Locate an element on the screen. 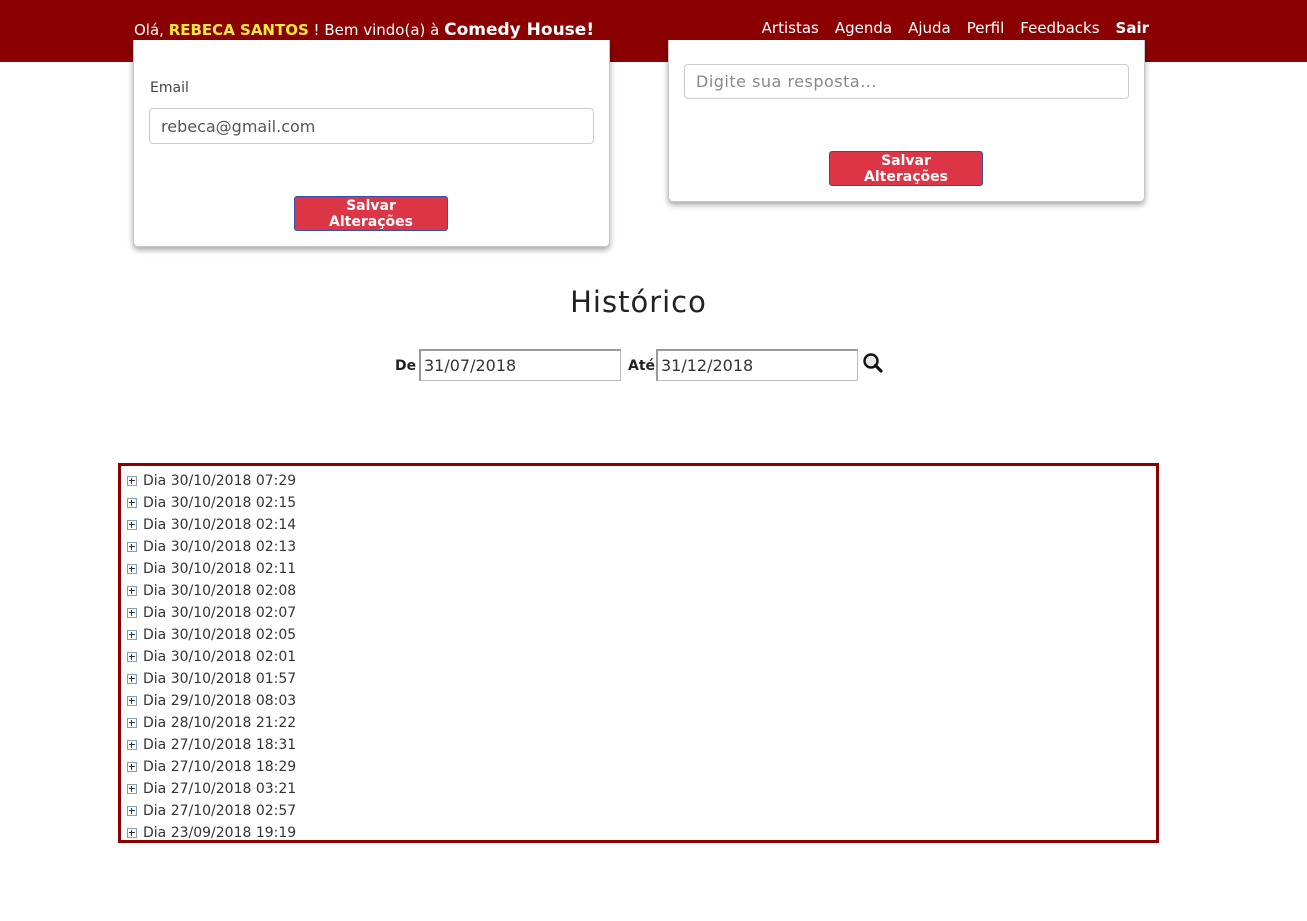 The width and height of the screenshot is (1307, 921). history-item: Dia 27/10/2018 18:29 is located at coordinates (641, 767).